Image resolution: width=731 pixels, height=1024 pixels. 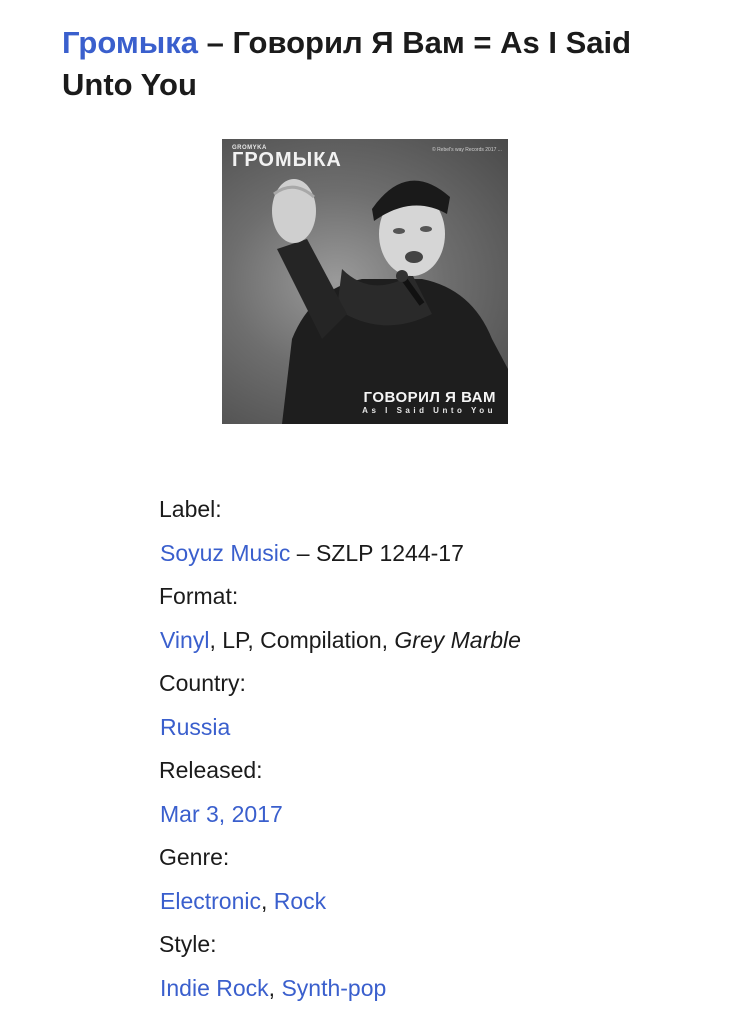 What do you see at coordinates (390, 301) in the screenshot?
I see `cover-photo-illustration` at bounding box center [390, 301].